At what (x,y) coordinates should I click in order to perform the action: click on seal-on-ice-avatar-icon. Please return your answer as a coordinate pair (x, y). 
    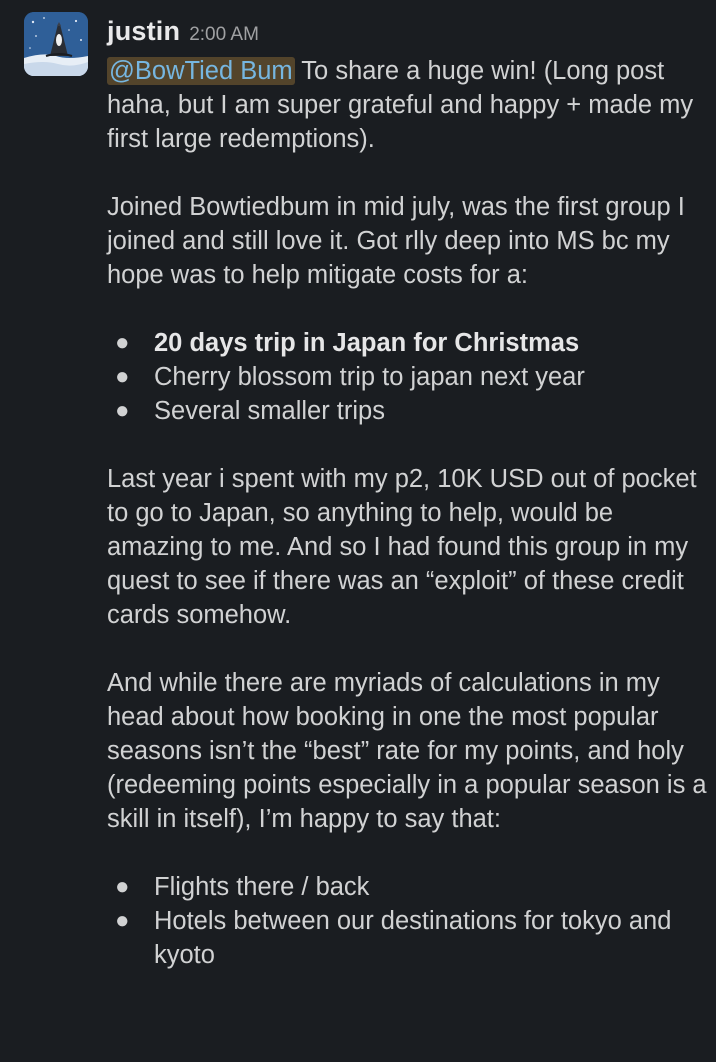
    Looking at the image, I should click on (56, 44).